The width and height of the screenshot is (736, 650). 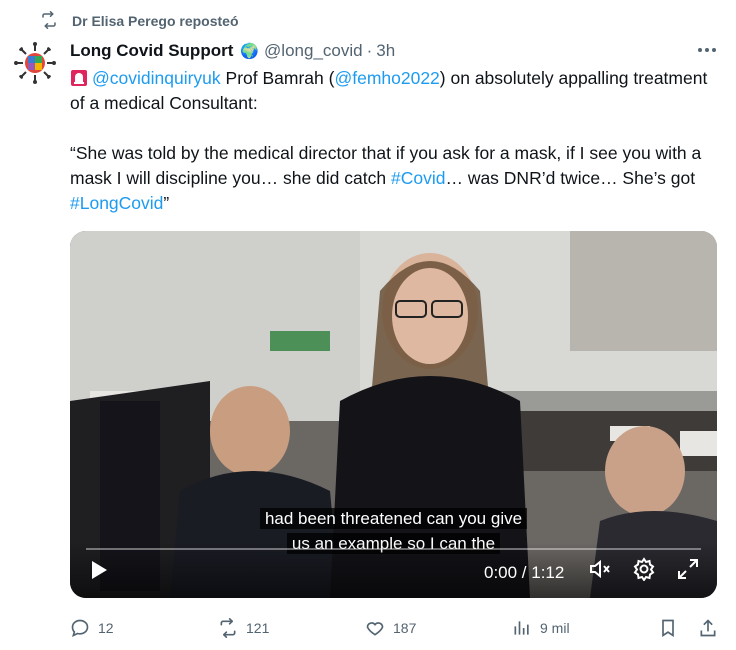 I want to click on play-button, so click(x=99, y=572).